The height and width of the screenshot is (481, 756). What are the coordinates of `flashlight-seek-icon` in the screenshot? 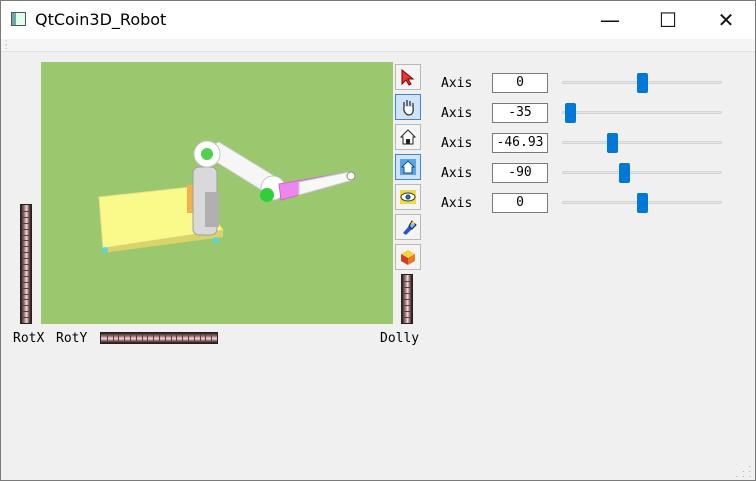 It's located at (410, 227).